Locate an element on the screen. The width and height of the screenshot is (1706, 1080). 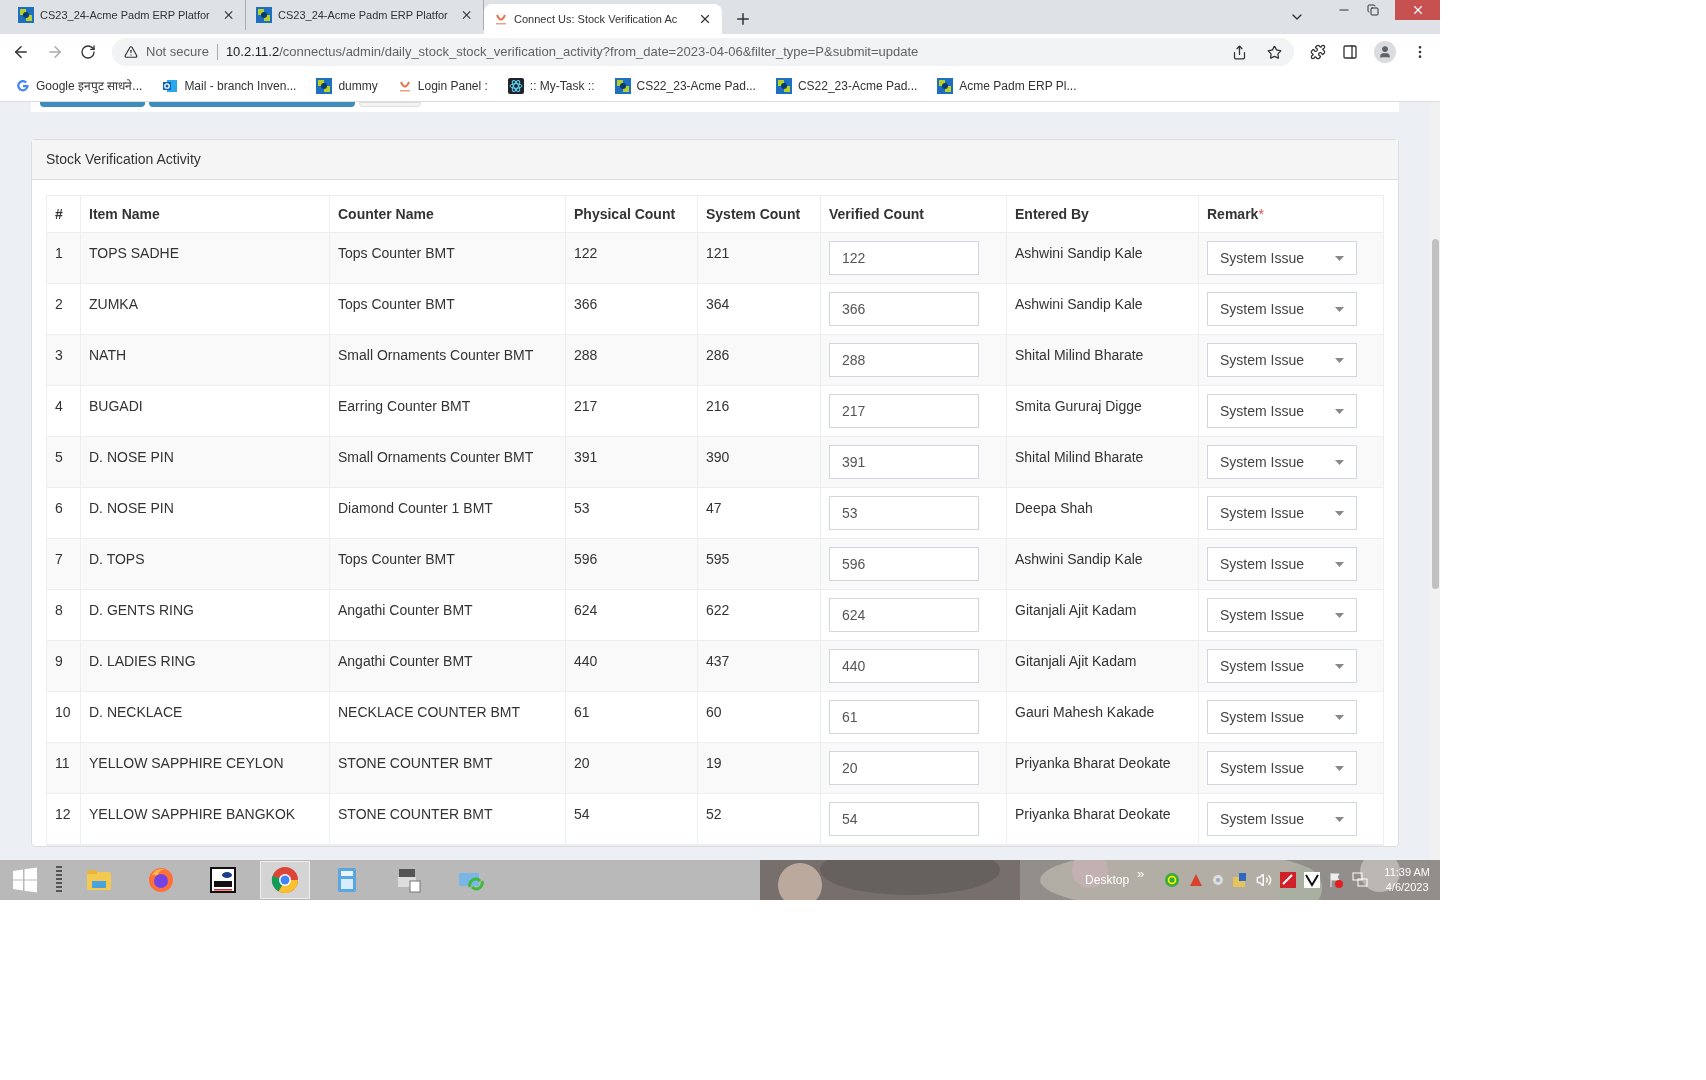
extensions-icon is located at coordinates (1318, 52).